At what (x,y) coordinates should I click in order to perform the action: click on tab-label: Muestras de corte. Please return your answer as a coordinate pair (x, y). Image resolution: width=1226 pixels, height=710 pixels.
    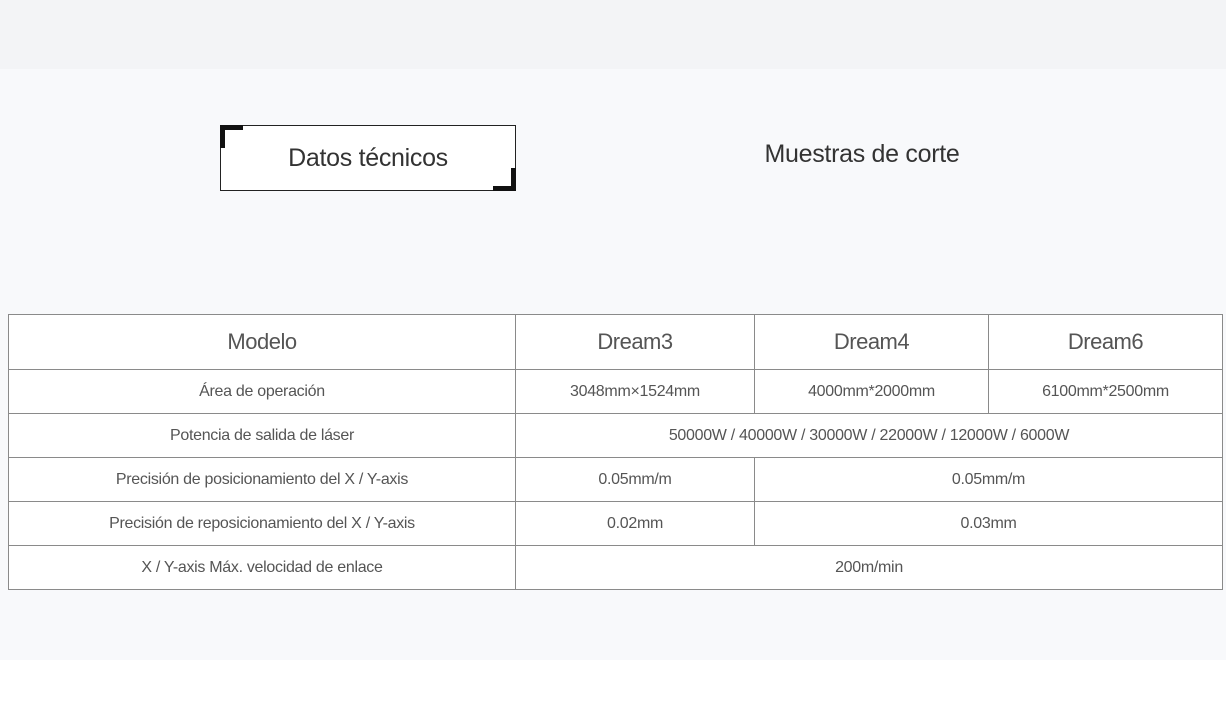
    Looking at the image, I should click on (862, 153).